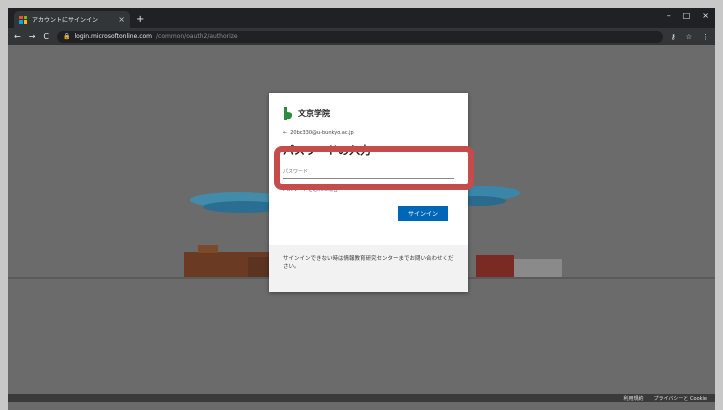 The width and height of the screenshot is (723, 410). What do you see at coordinates (113, 36) in the screenshot?
I see `url-host: login.microsoftonline.com` at bounding box center [113, 36].